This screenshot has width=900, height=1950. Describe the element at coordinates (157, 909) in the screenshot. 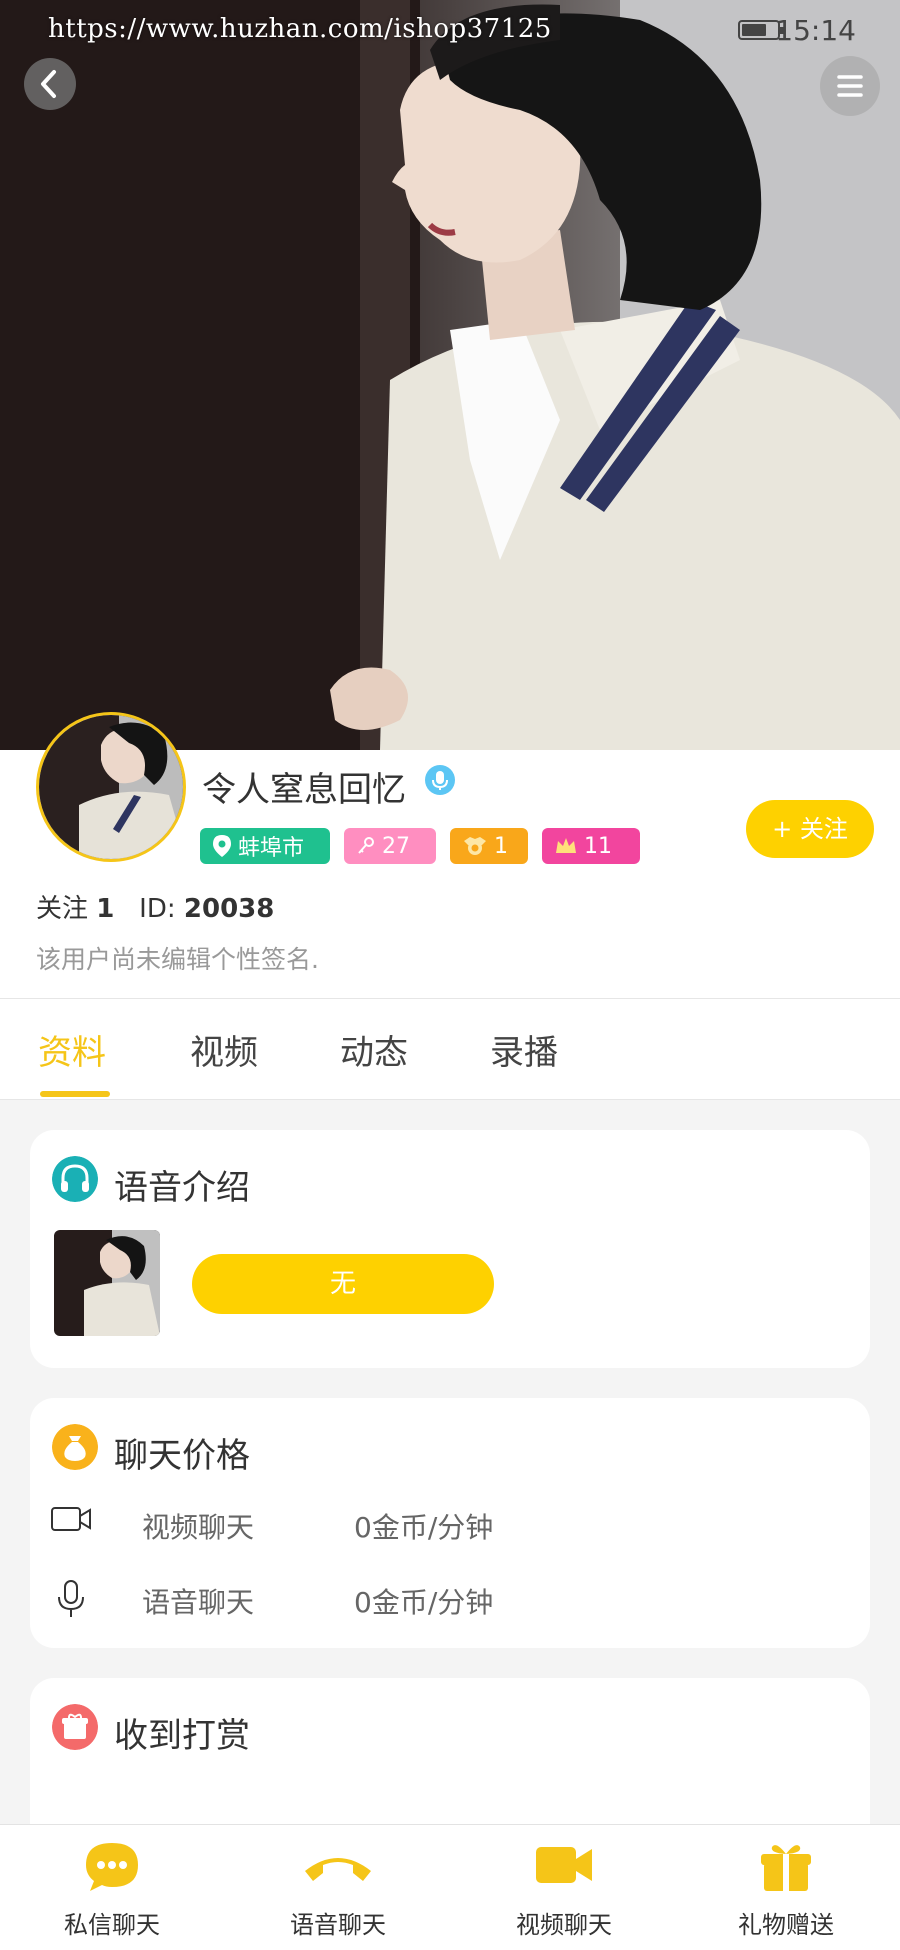

I see `id-label: ID:` at that location.